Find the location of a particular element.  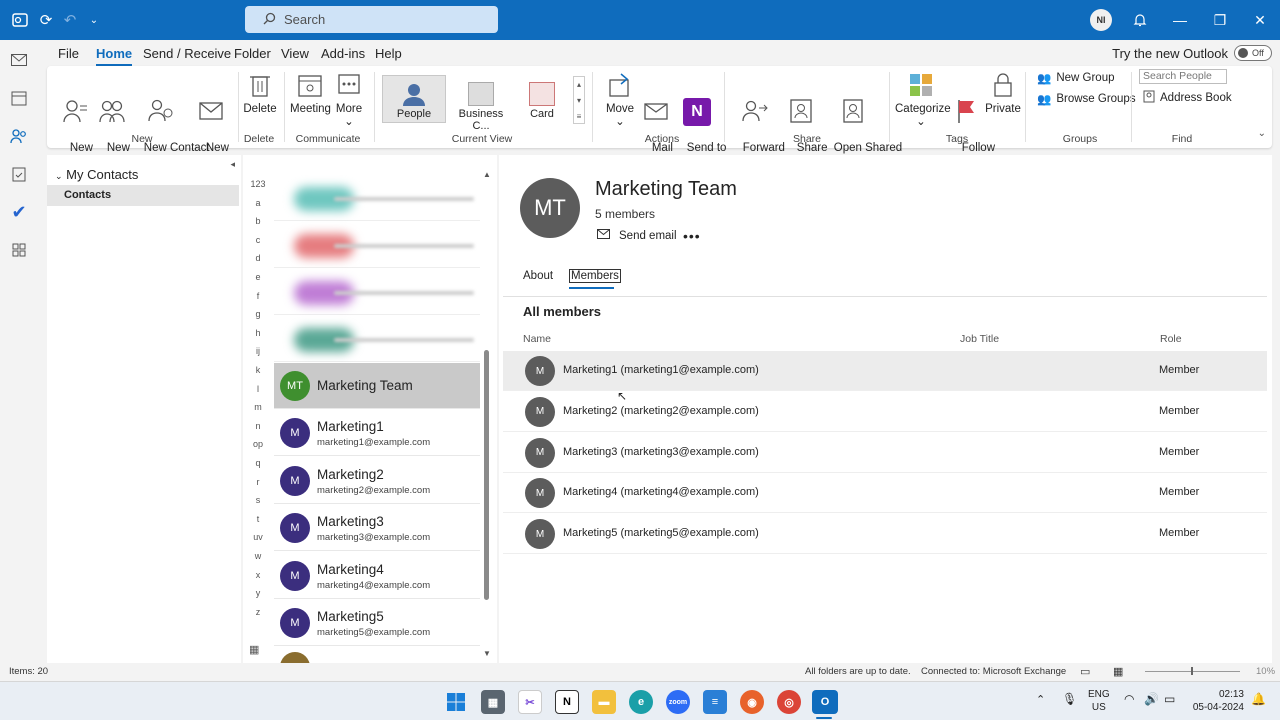

alphabet-index-letter: m is located at coordinates (258, 407).